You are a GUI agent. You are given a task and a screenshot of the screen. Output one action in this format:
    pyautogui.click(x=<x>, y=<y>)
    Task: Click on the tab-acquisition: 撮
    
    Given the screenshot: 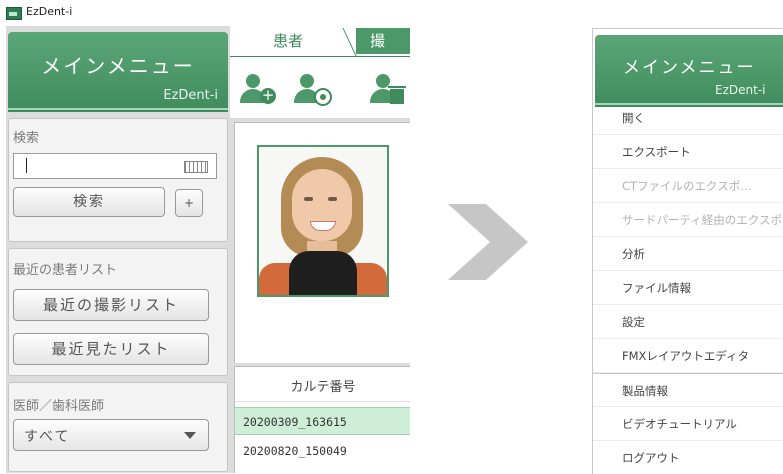 What is the action you would take?
    pyautogui.click(x=383, y=41)
    